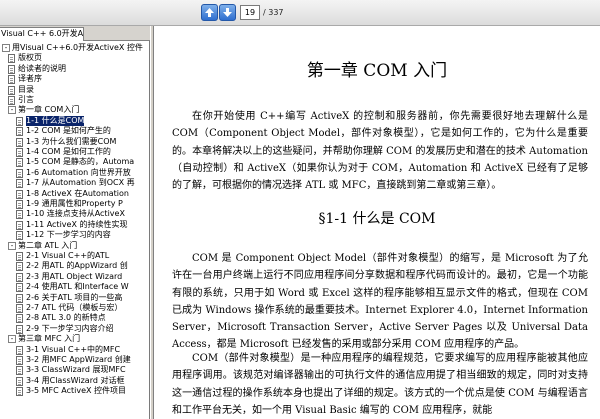 The height and width of the screenshot is (419, 600). What do you see at coordinates (49, 110) in the screenshot?
I see `bookmark-label: 第一章 COM入门` at bounding box center [49, 110].